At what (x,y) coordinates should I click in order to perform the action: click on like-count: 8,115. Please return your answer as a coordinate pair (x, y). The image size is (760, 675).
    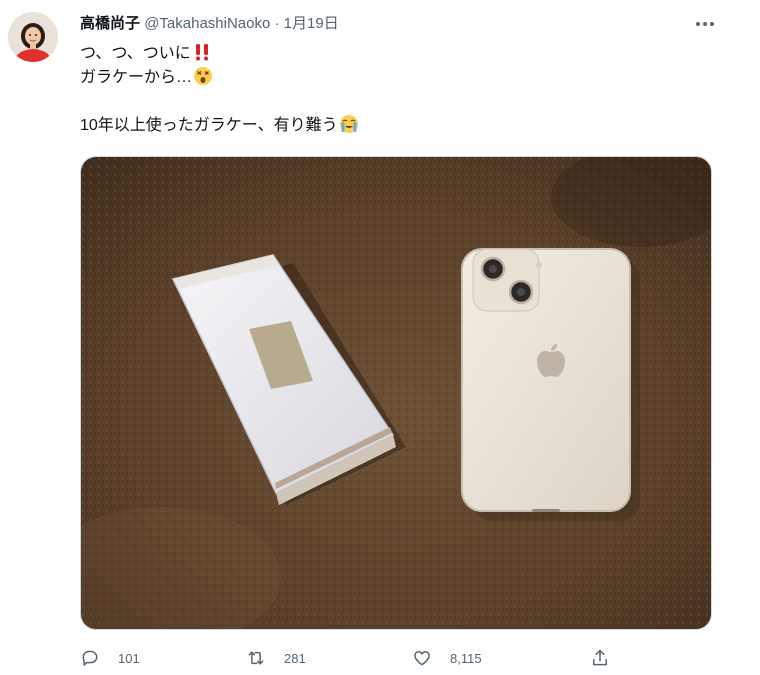
    Looking at the image, I should click on (466, 658).